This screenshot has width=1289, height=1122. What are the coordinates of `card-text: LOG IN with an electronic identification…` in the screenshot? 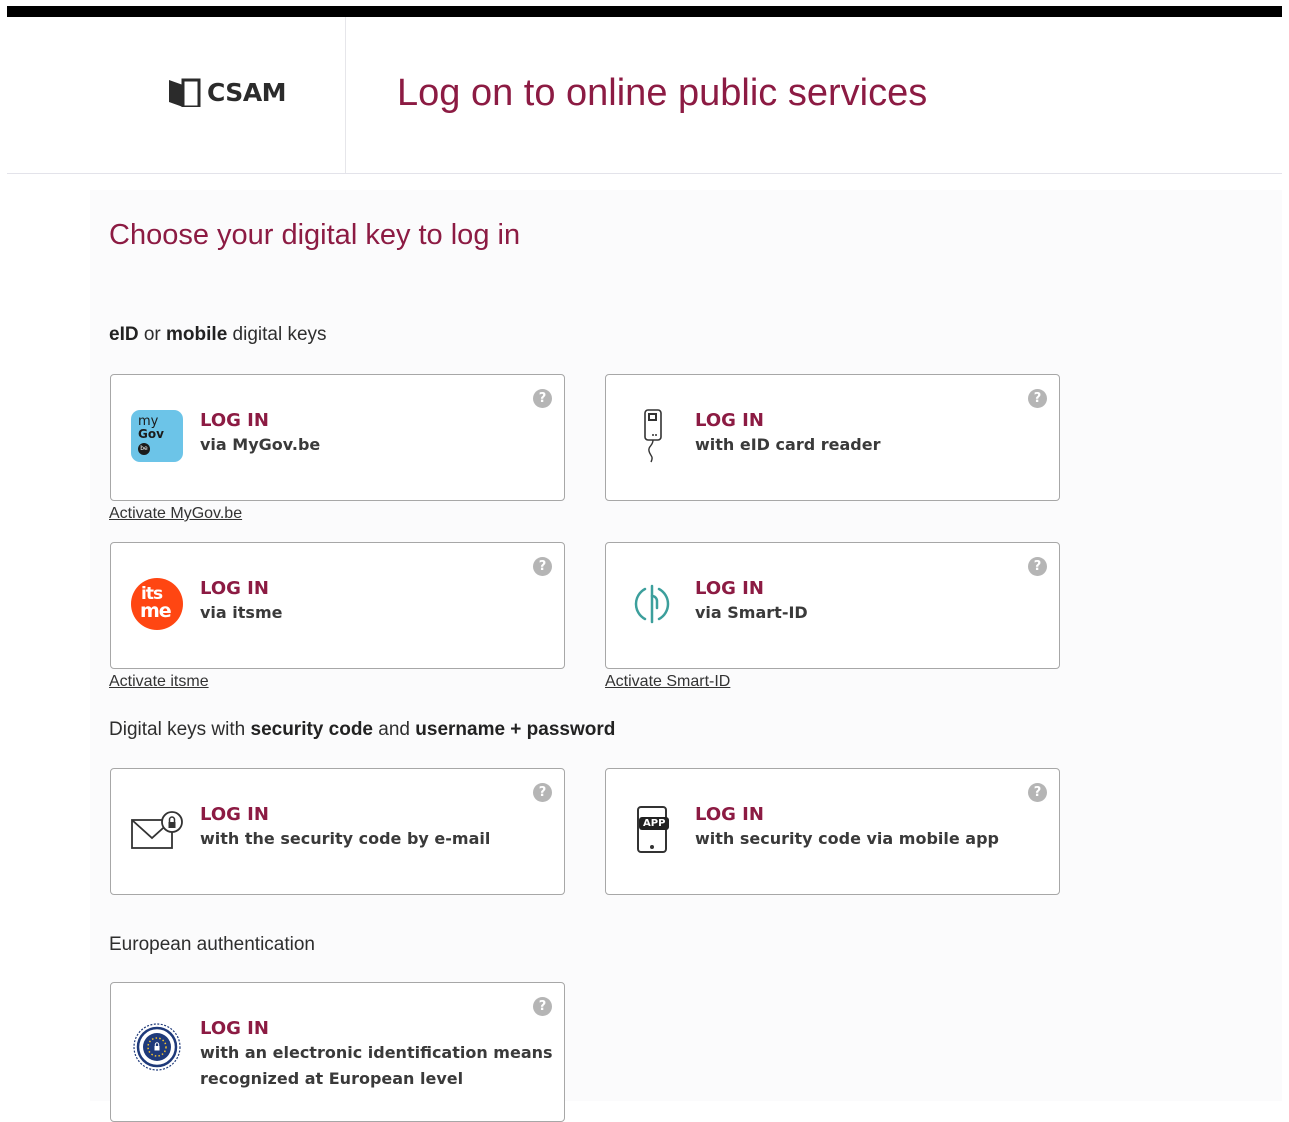 It's located at (376, 1055).